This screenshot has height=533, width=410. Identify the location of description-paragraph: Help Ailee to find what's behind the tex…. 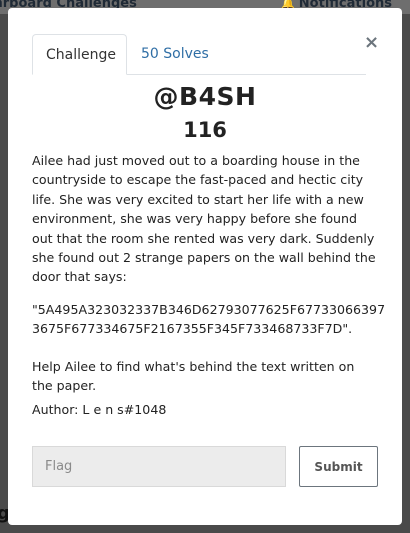
(193, 376).